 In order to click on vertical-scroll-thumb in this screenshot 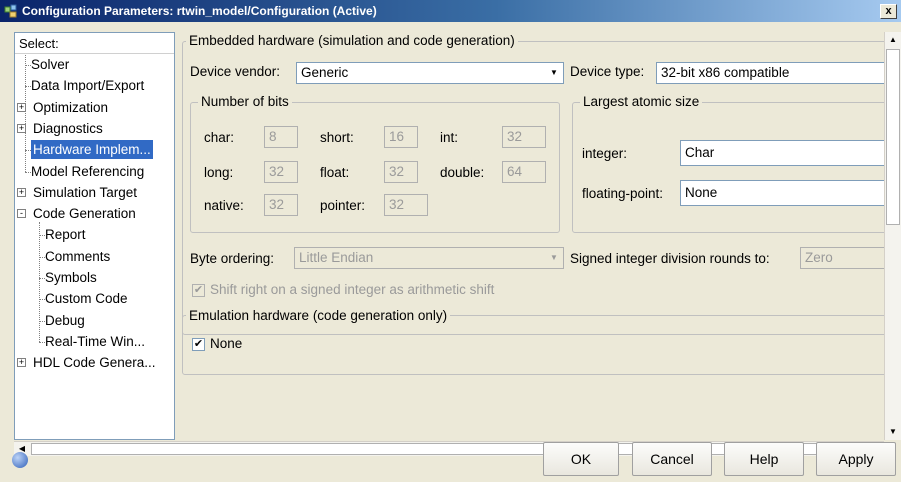, I will do `click(893, 137)`.